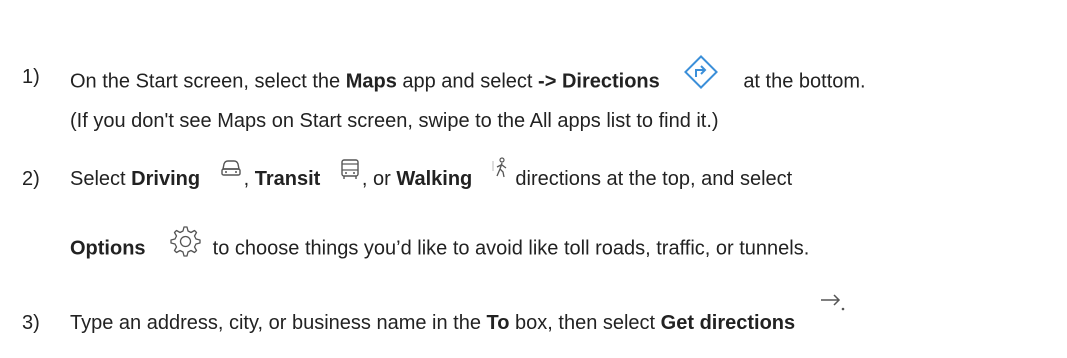  What do you see at coordinates (31, 77) in the screenshot?
I see `step-number: 1)` at bounding box center [31, 77].